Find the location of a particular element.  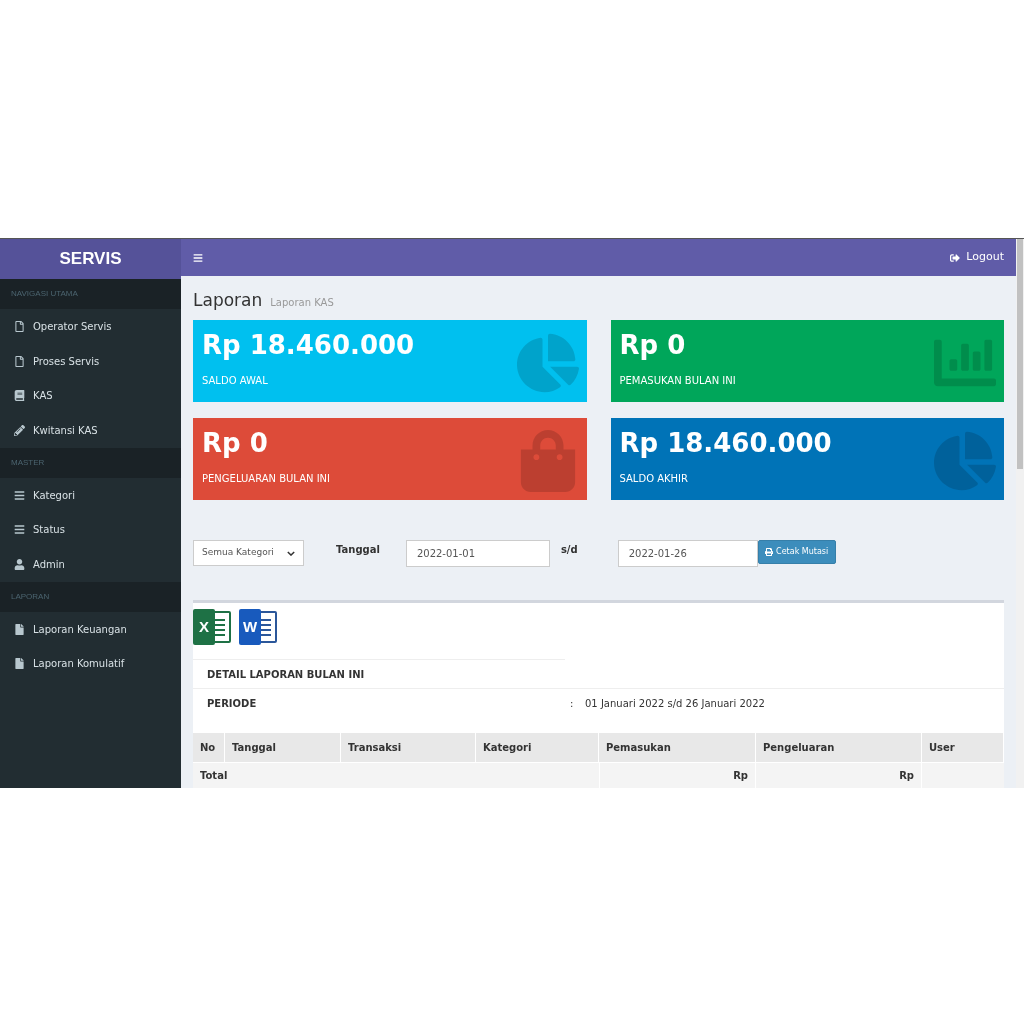

section-header: MASTER is located at coordinates (28, 462).